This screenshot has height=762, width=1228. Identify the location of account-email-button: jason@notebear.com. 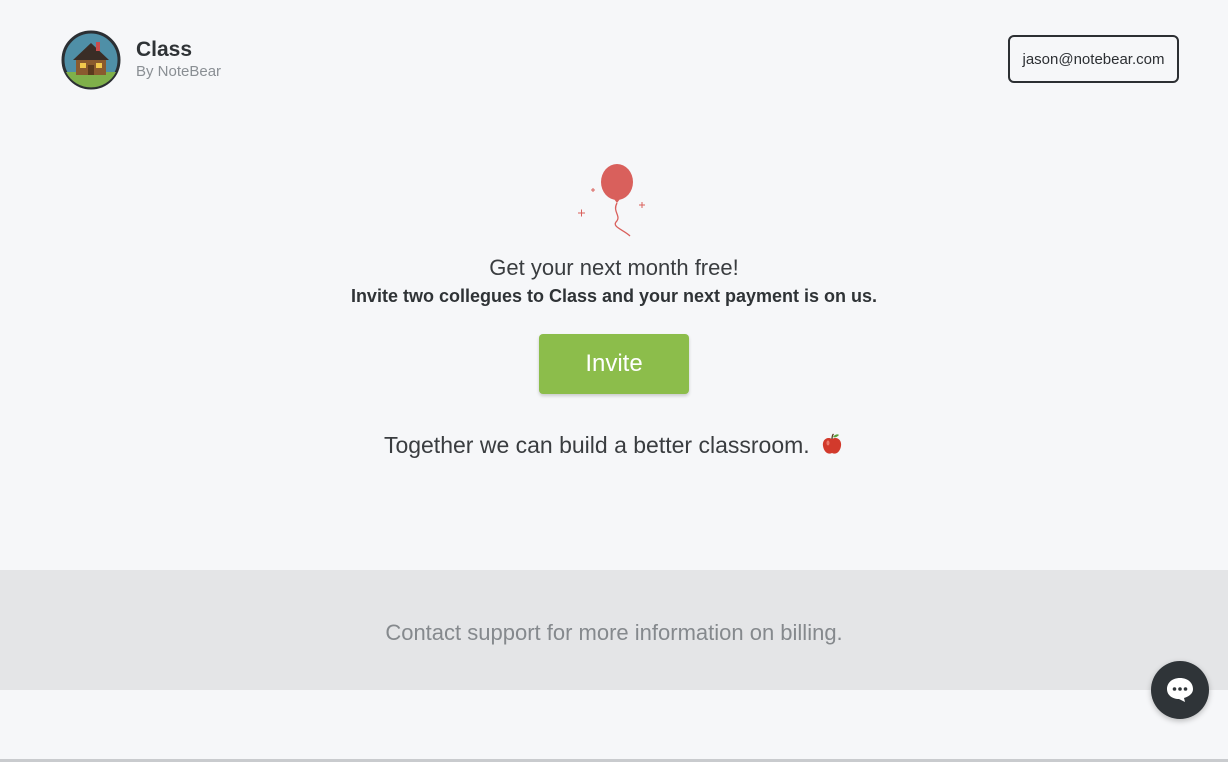
(1093, 59).